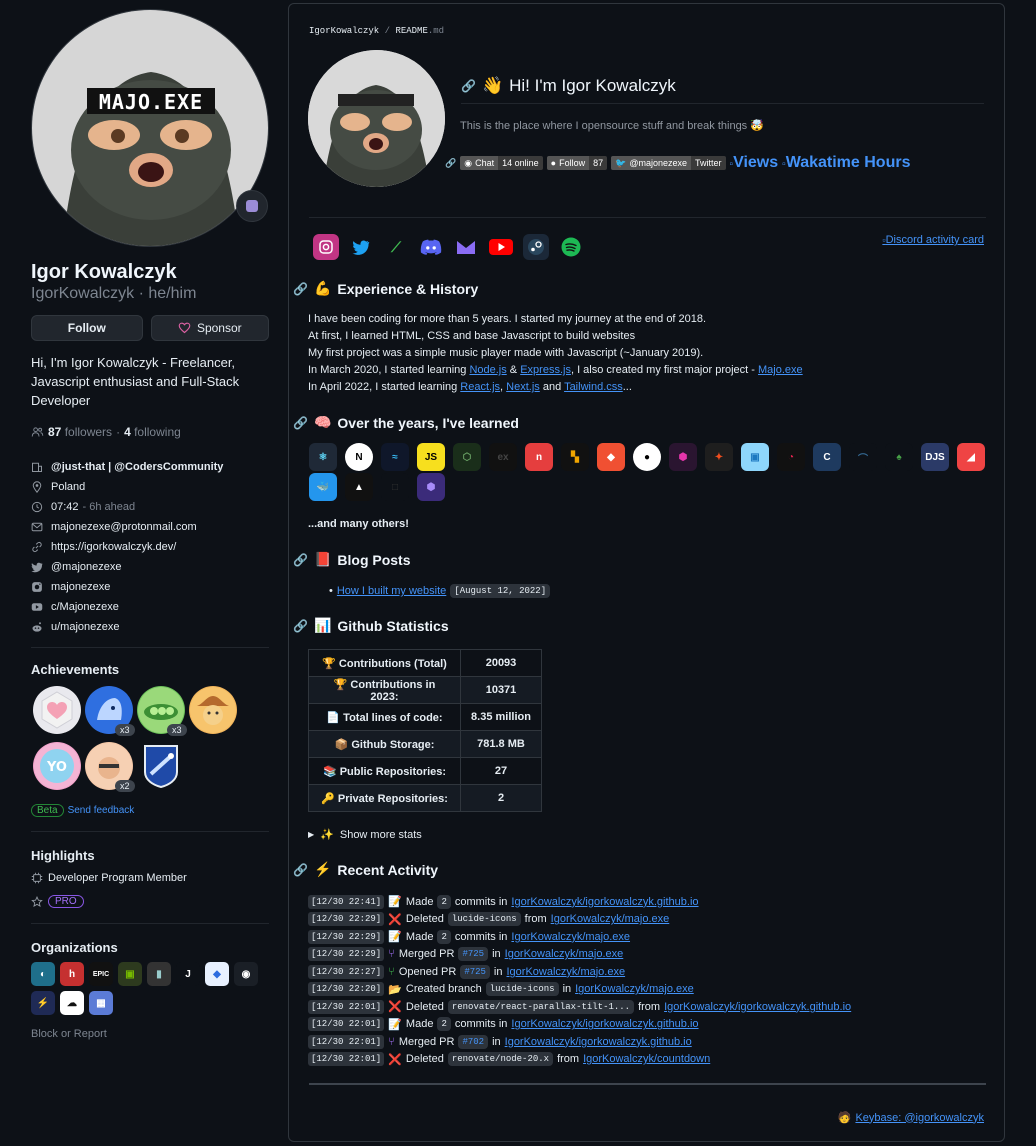 The width and height of the screenshot is (1036, 1146). What do you see at coordinates (365, 835) in the screenshot?
I see `show-more-stats-toggle: ▶ ✨ Show more stats` at bounding box center [365, 835].